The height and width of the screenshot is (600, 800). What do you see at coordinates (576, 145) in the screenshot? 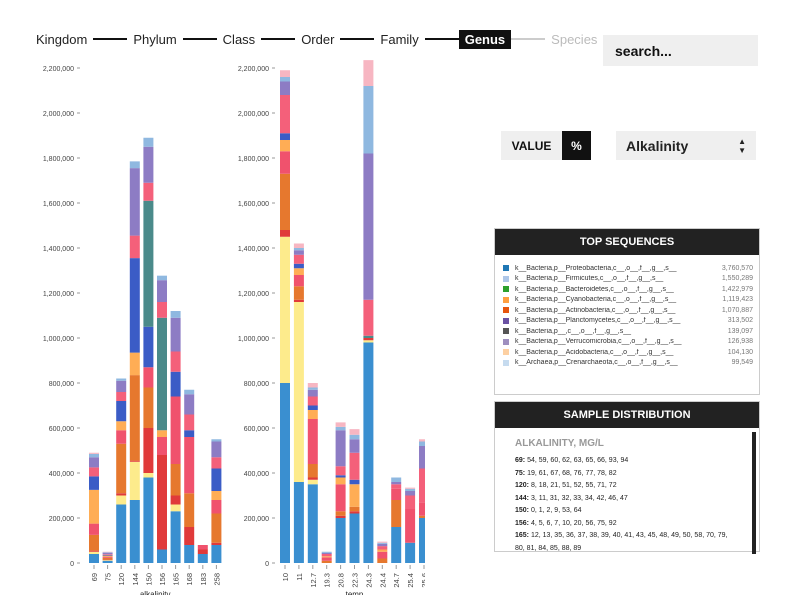
I see `percent-toggle-button: %` at bounding box center [576, 145].